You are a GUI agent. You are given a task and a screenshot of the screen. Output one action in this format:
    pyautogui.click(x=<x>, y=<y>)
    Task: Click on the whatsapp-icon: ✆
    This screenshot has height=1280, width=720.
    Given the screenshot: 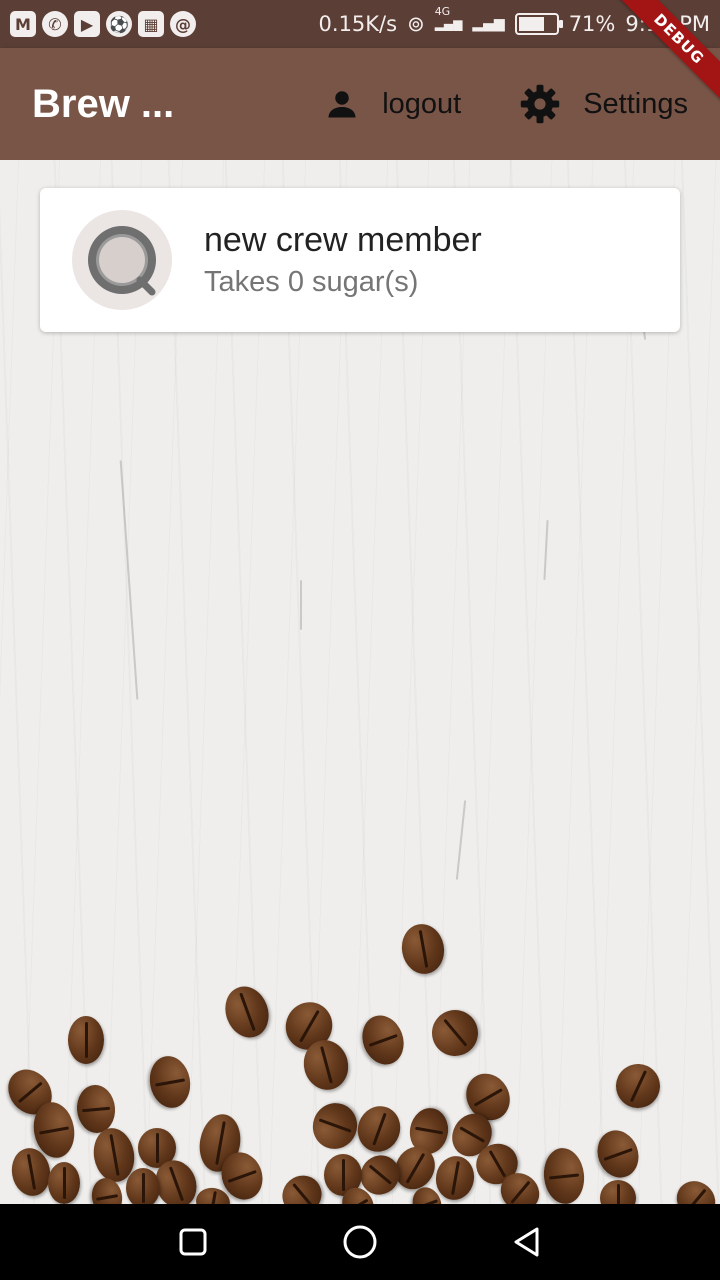 What is the action you would take?
    pyautogui.click(x=55, y=24)
    